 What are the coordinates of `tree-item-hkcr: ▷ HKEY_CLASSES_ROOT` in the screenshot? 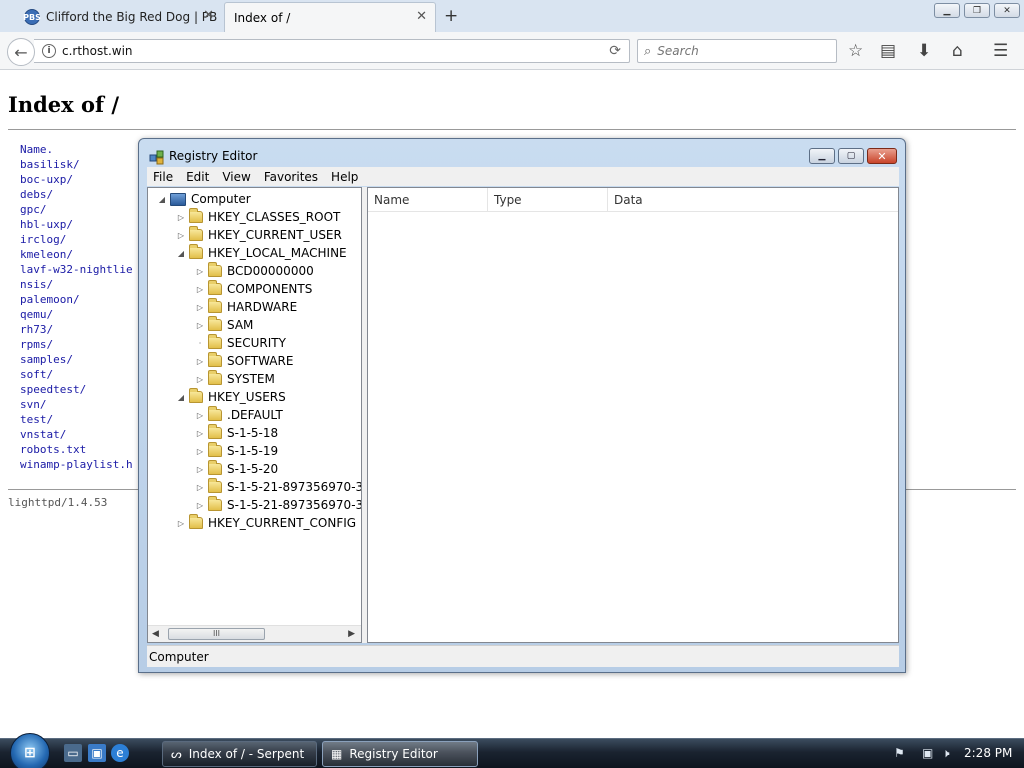 It's located at (257, 217).